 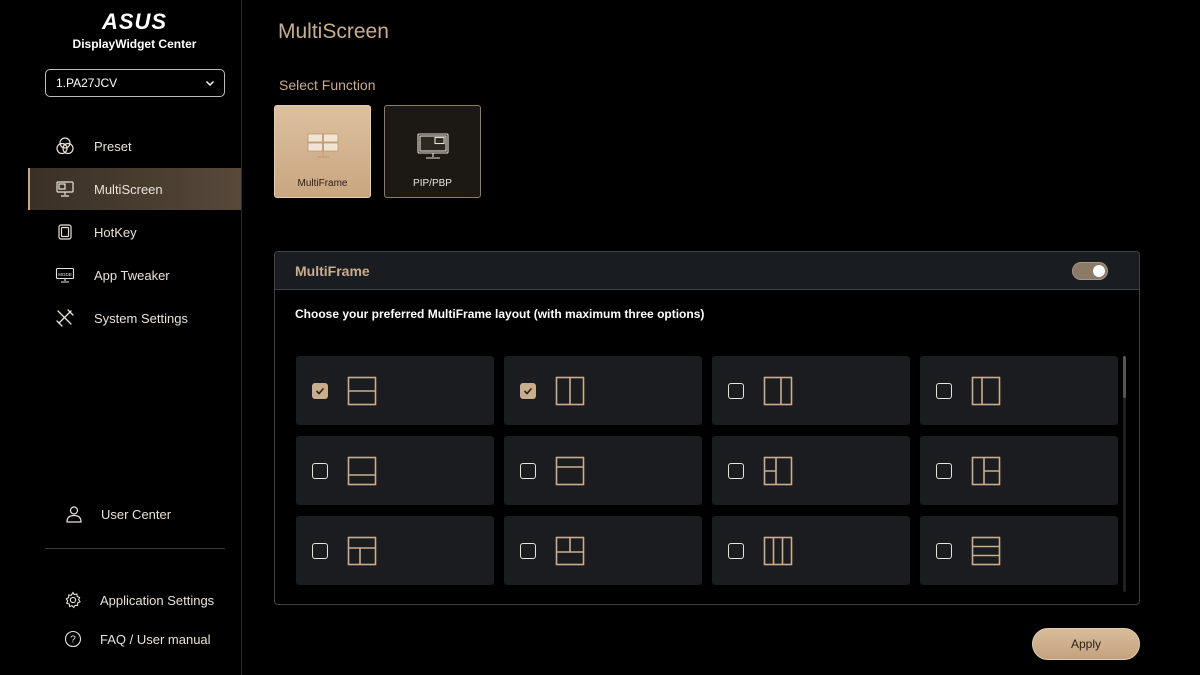 I want to click on multiframe-toggle, so click(x=1090, y=270).